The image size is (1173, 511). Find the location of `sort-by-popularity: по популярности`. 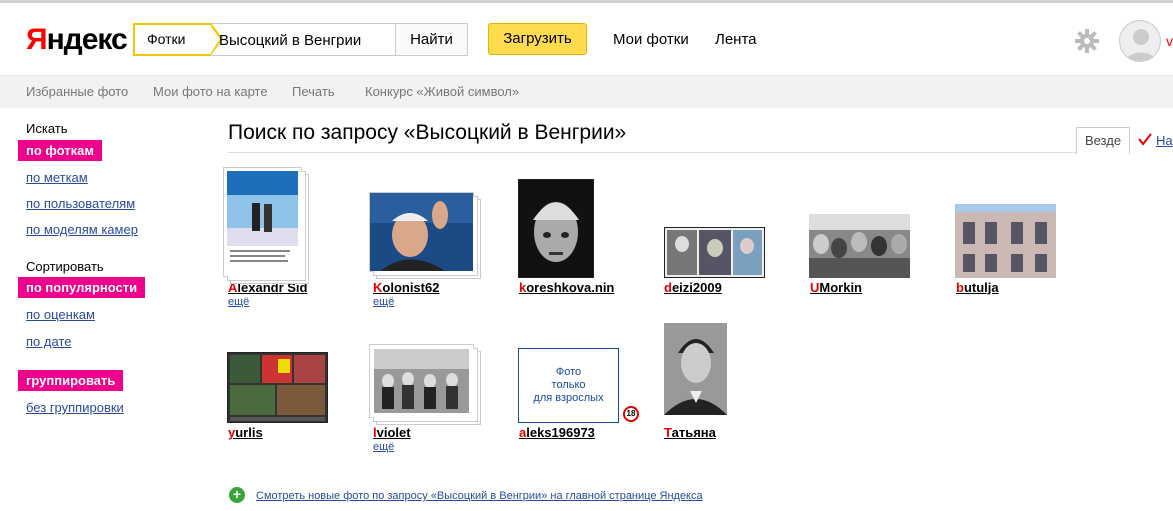

sort-by-popularity: по популярности is located at coordinates (82, 287).